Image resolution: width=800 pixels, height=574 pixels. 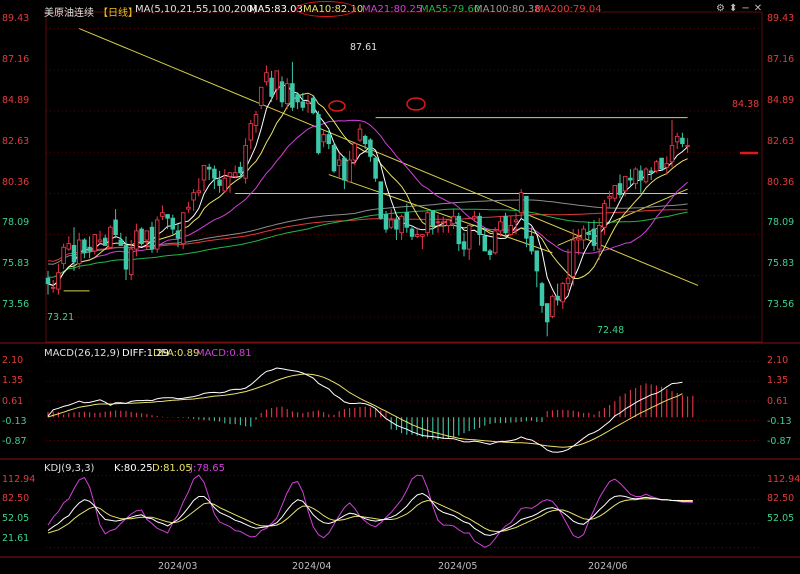 I want to click on macd-value: MACD:0.81, so click(x=224, y=353).